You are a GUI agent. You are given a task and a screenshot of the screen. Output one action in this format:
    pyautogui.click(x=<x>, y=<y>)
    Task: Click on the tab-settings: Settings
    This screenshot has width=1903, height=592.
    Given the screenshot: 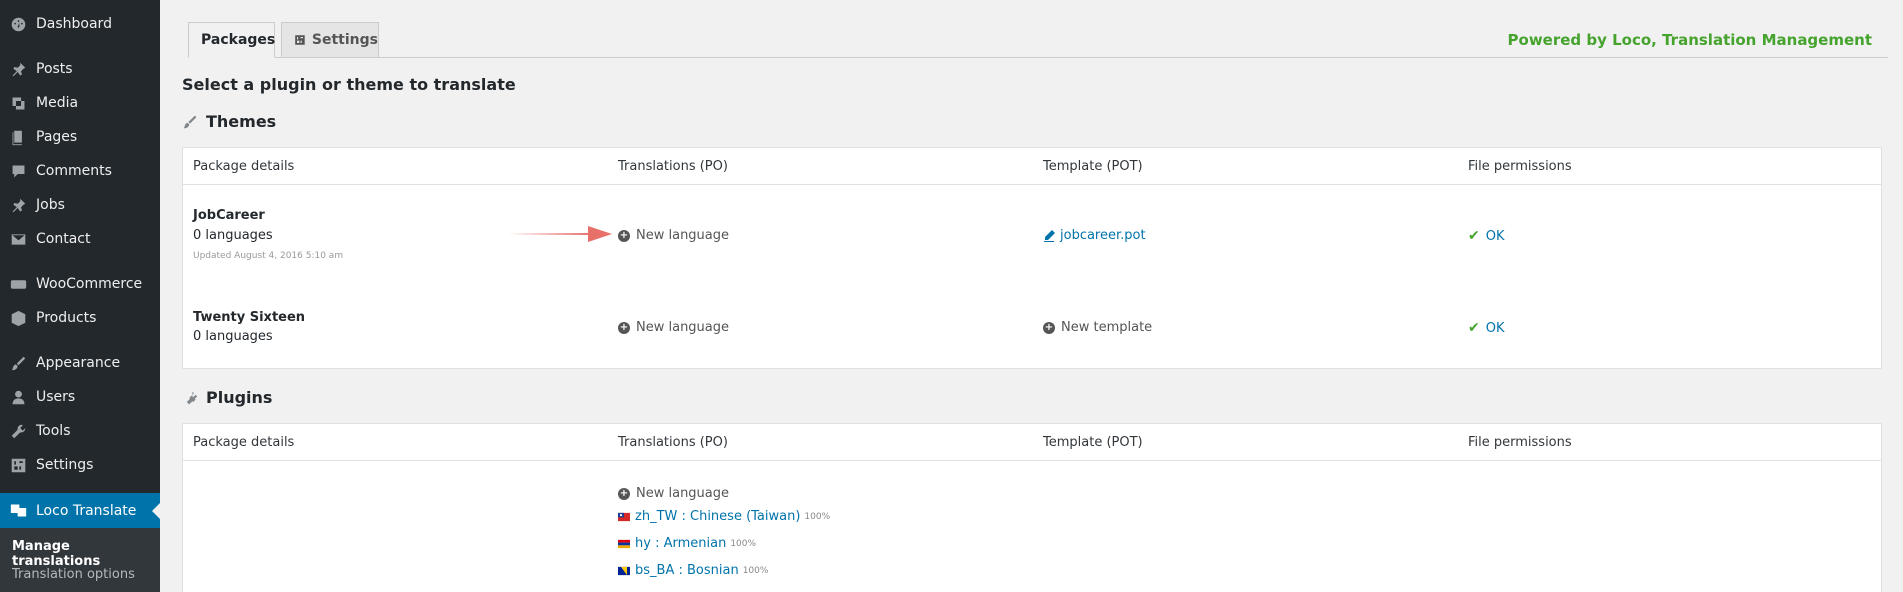 What is the action you would take?
    pyautogui.click(x=330, y=40)
    